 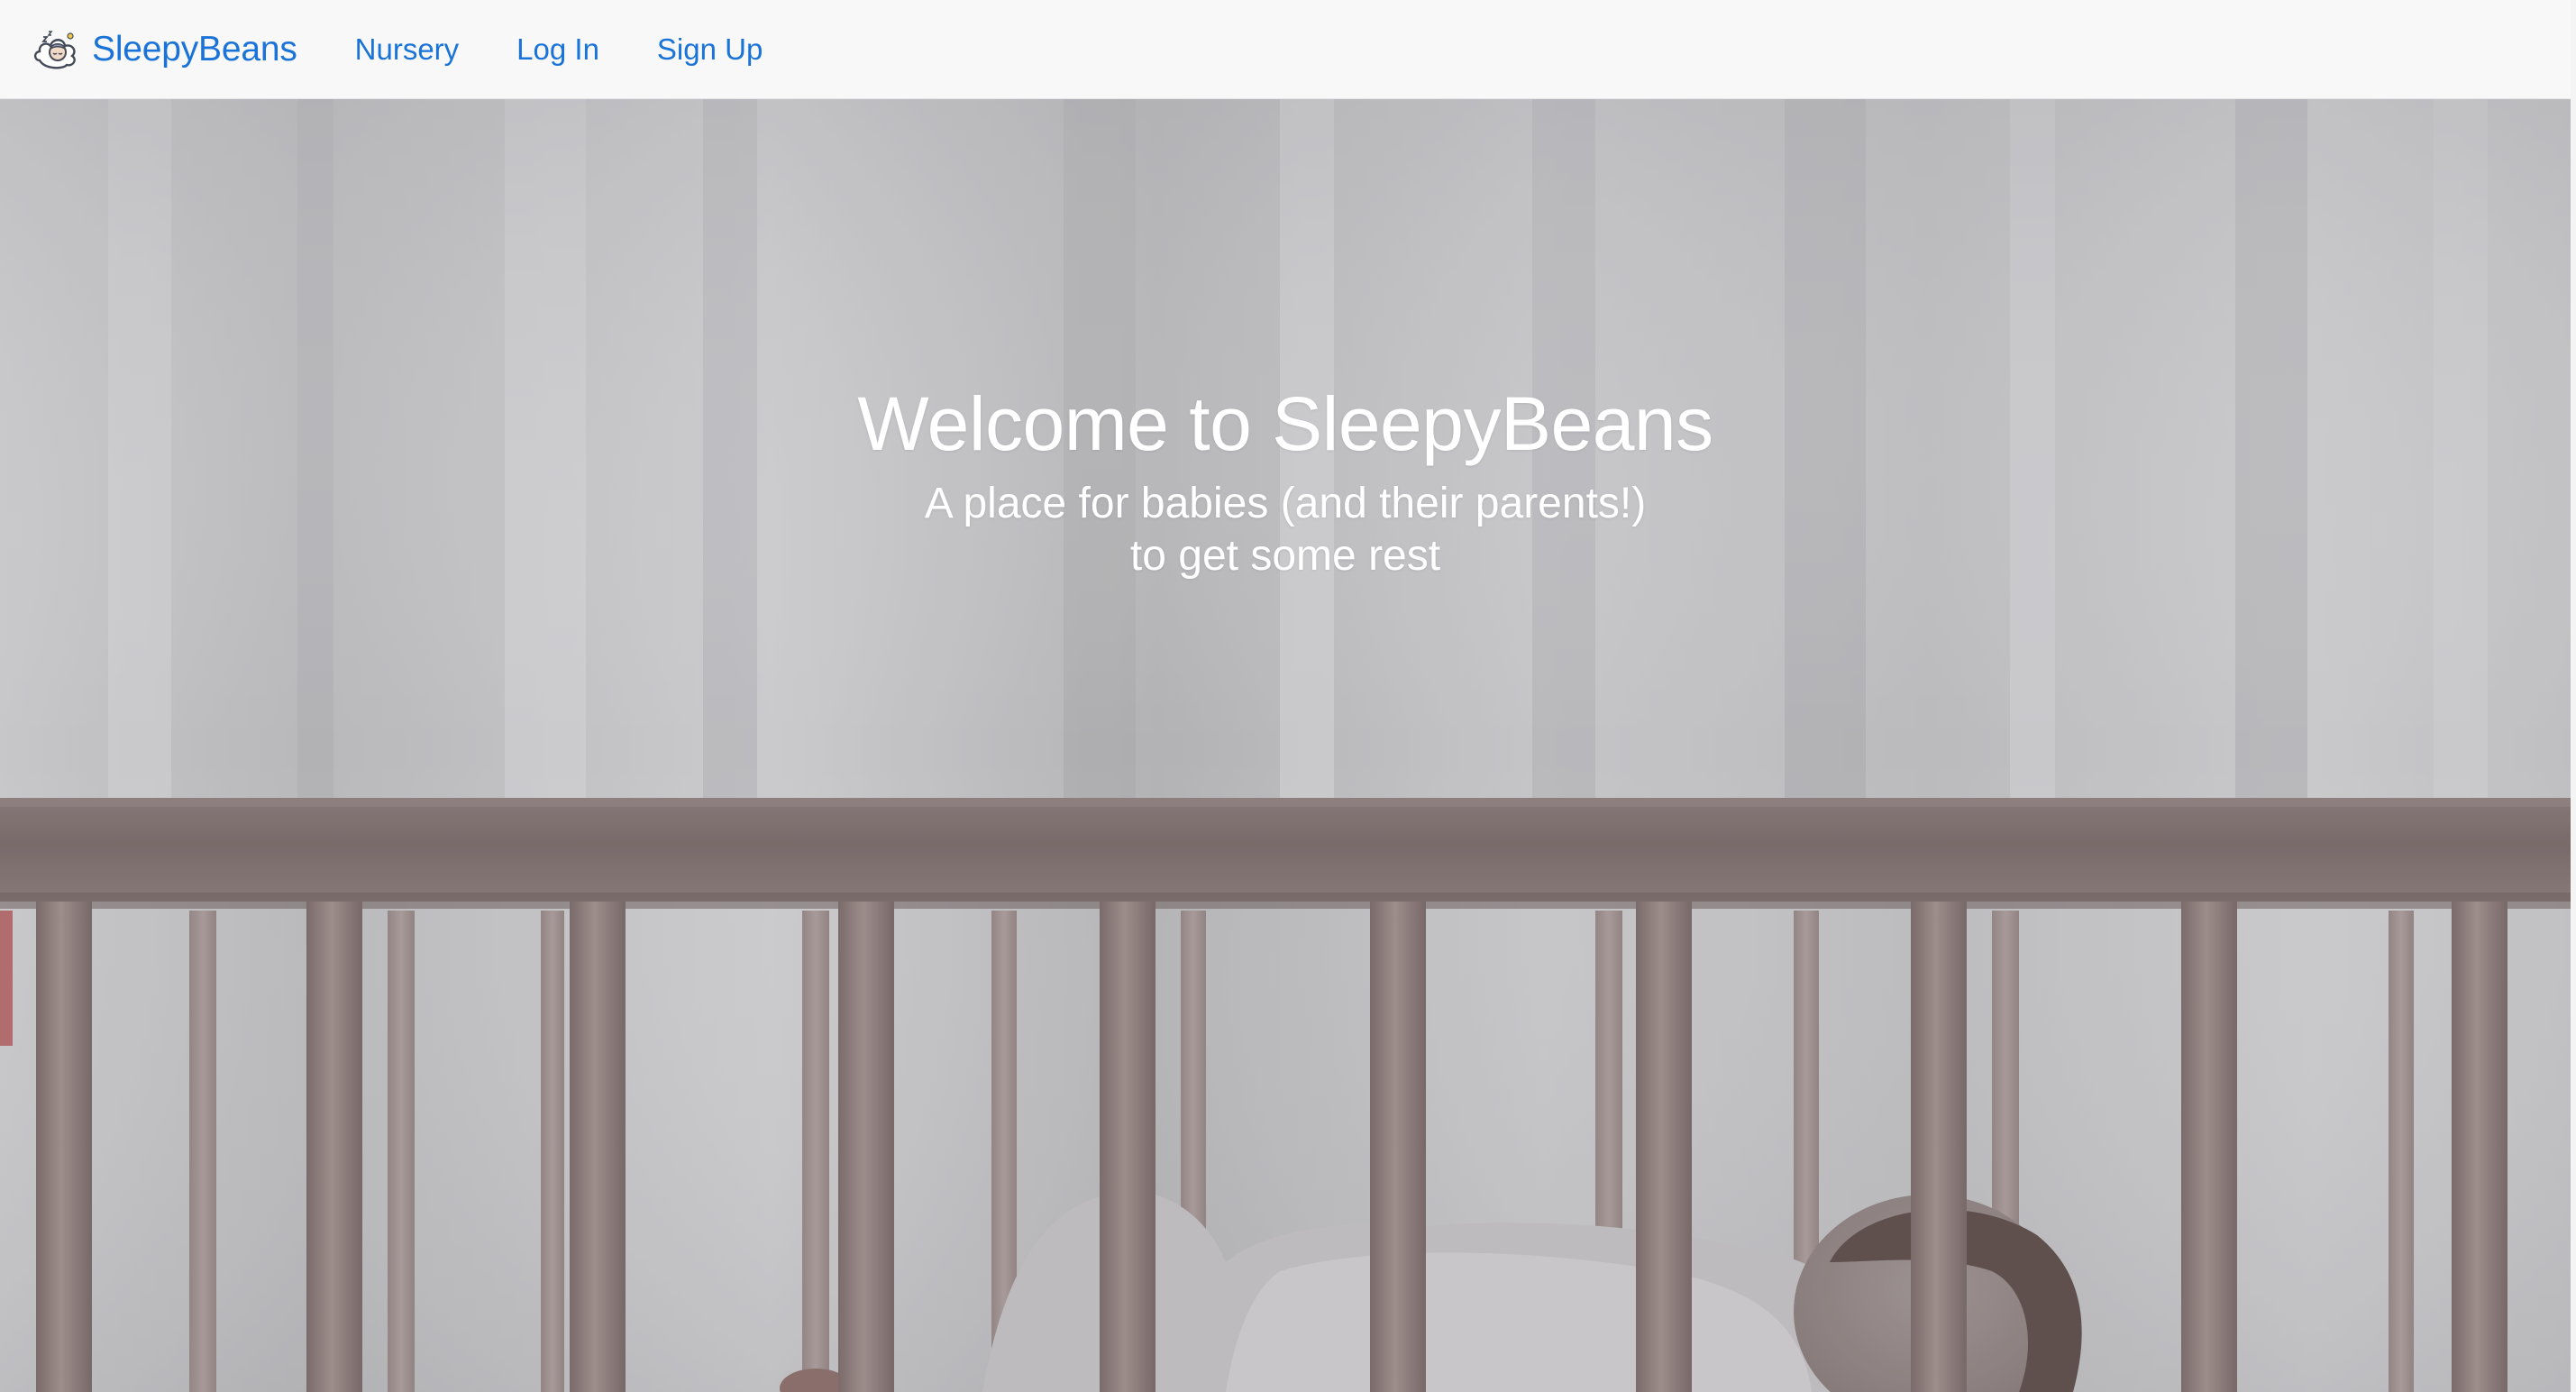 What do you see at coordinates (557, 49) in the screenshot?
I see `nav-link-log-in: Log In` at bounding box center [557, 49].